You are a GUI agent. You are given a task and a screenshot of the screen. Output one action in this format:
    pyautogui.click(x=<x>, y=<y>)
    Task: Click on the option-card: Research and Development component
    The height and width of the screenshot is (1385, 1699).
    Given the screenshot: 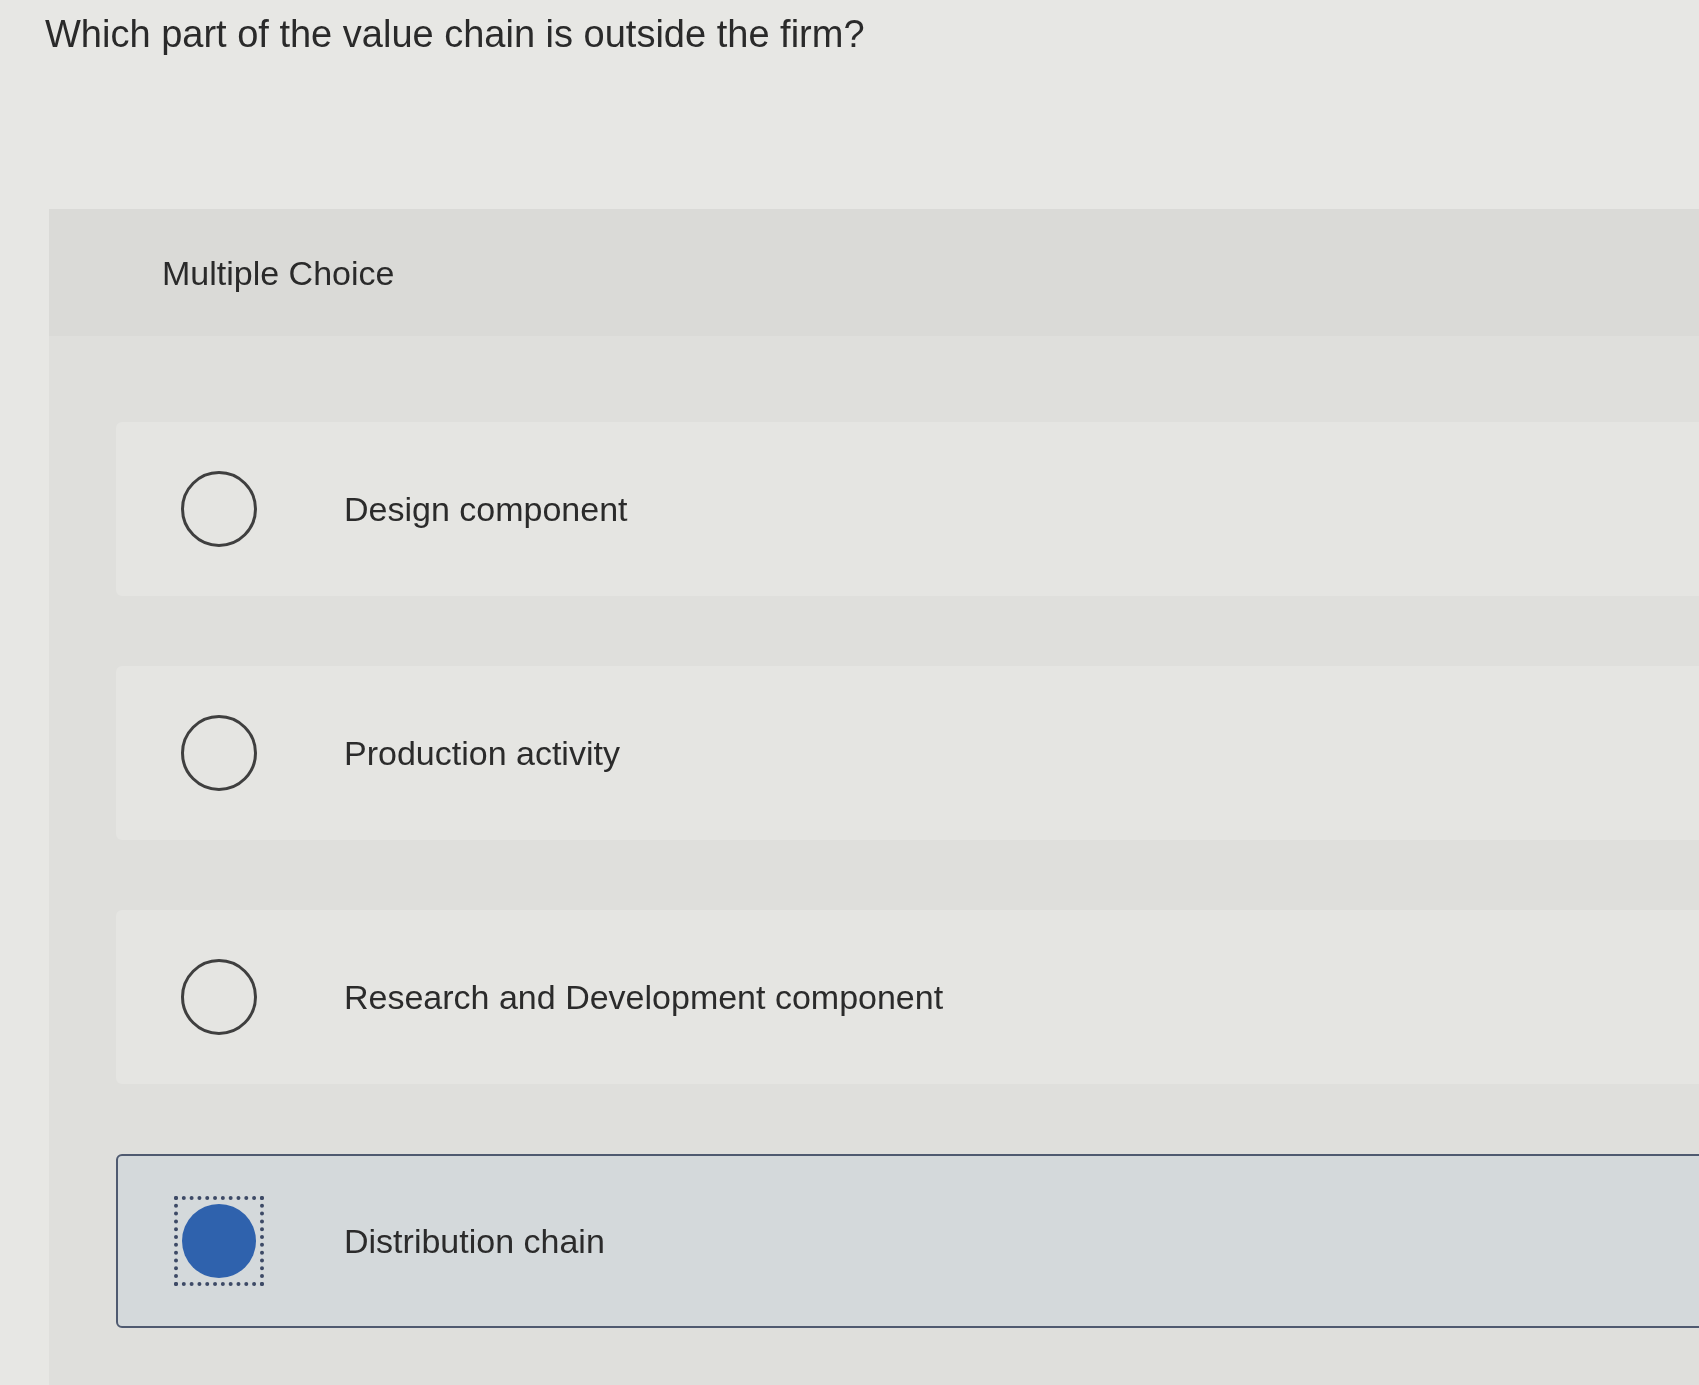 What is the action you would take?
    pyautogui.click(x=907, y=997)
    